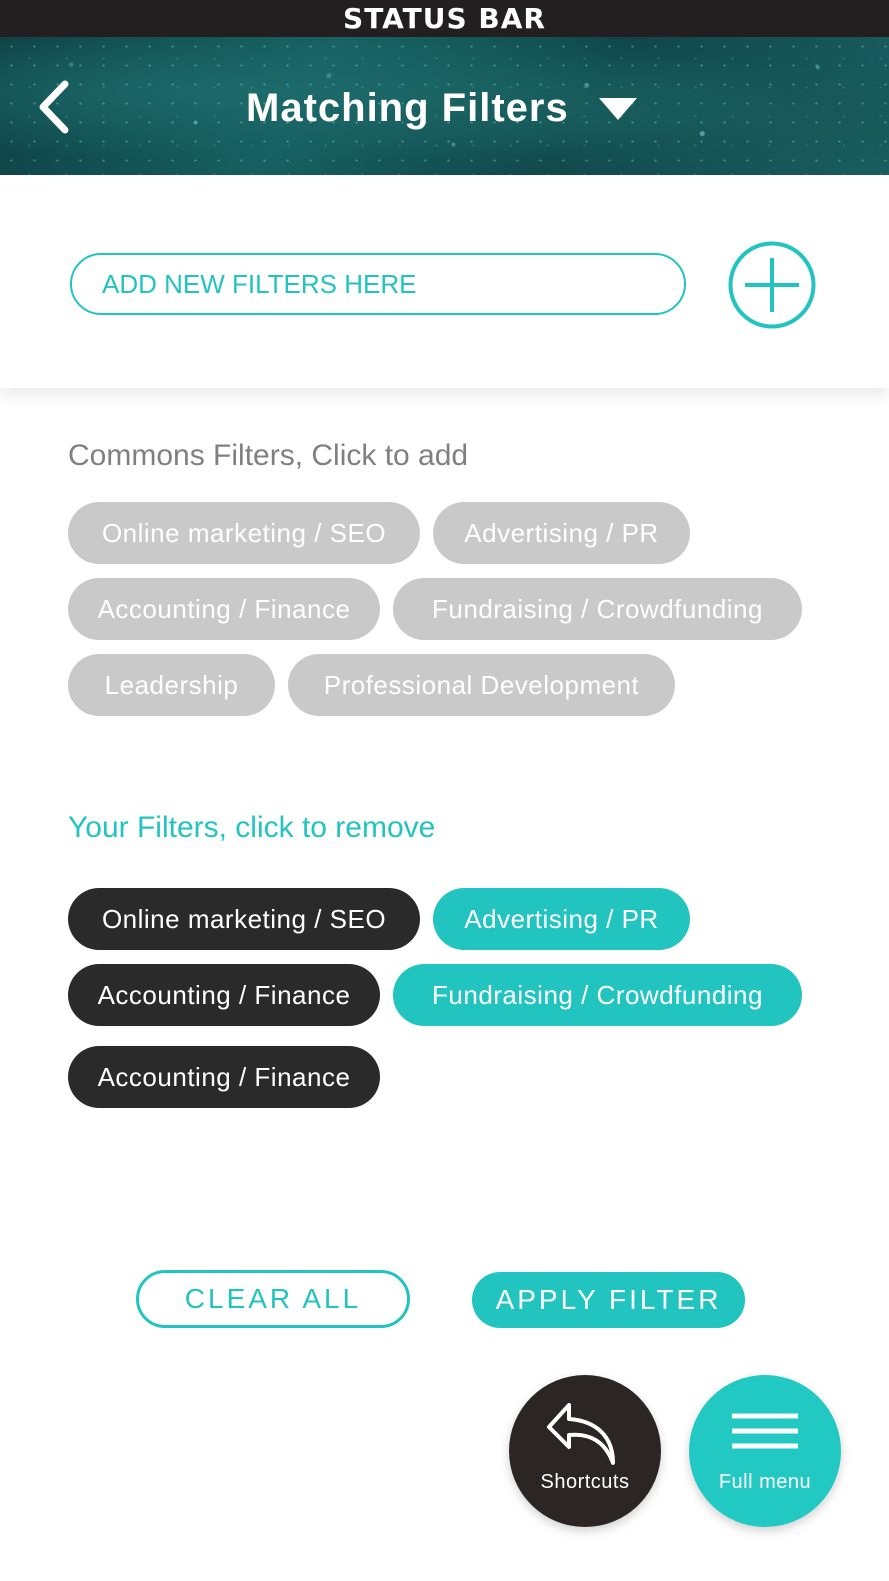  Describe the element at coordinates (772, 285) in the screenshot. I see `plus-circle-icon` at that location.